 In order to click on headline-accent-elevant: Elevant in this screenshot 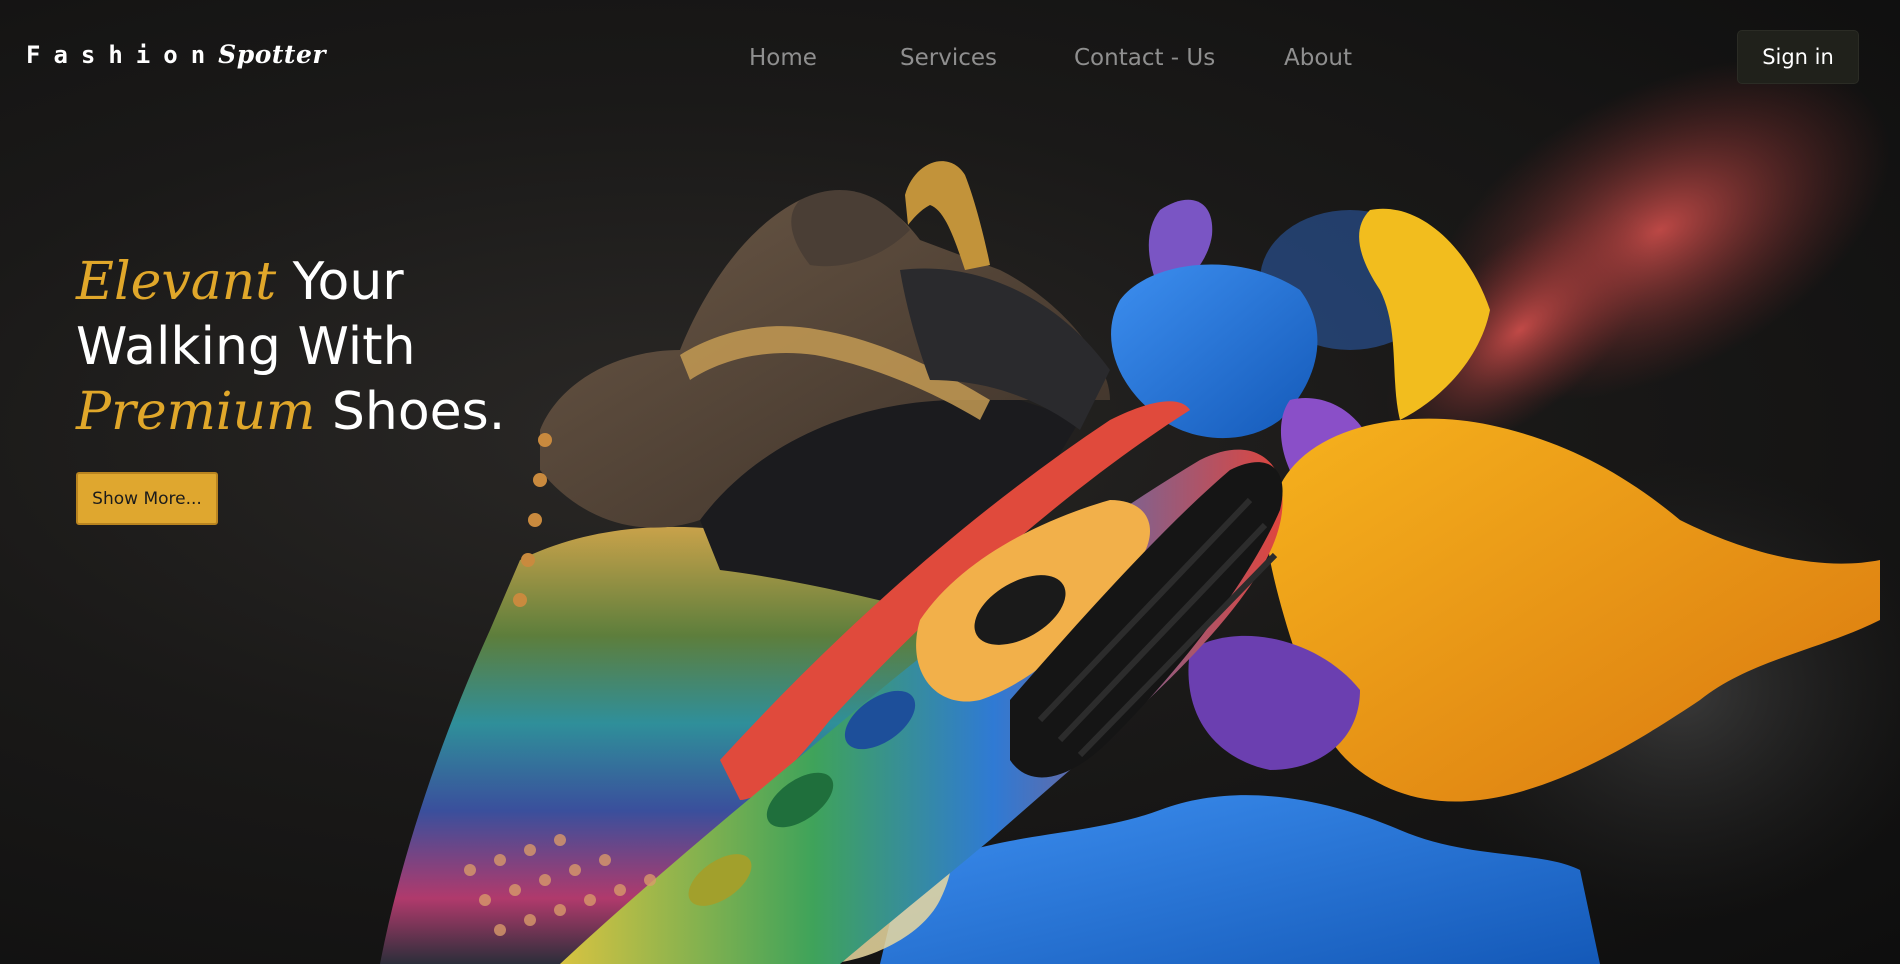, I will do `click(176, 282)`.